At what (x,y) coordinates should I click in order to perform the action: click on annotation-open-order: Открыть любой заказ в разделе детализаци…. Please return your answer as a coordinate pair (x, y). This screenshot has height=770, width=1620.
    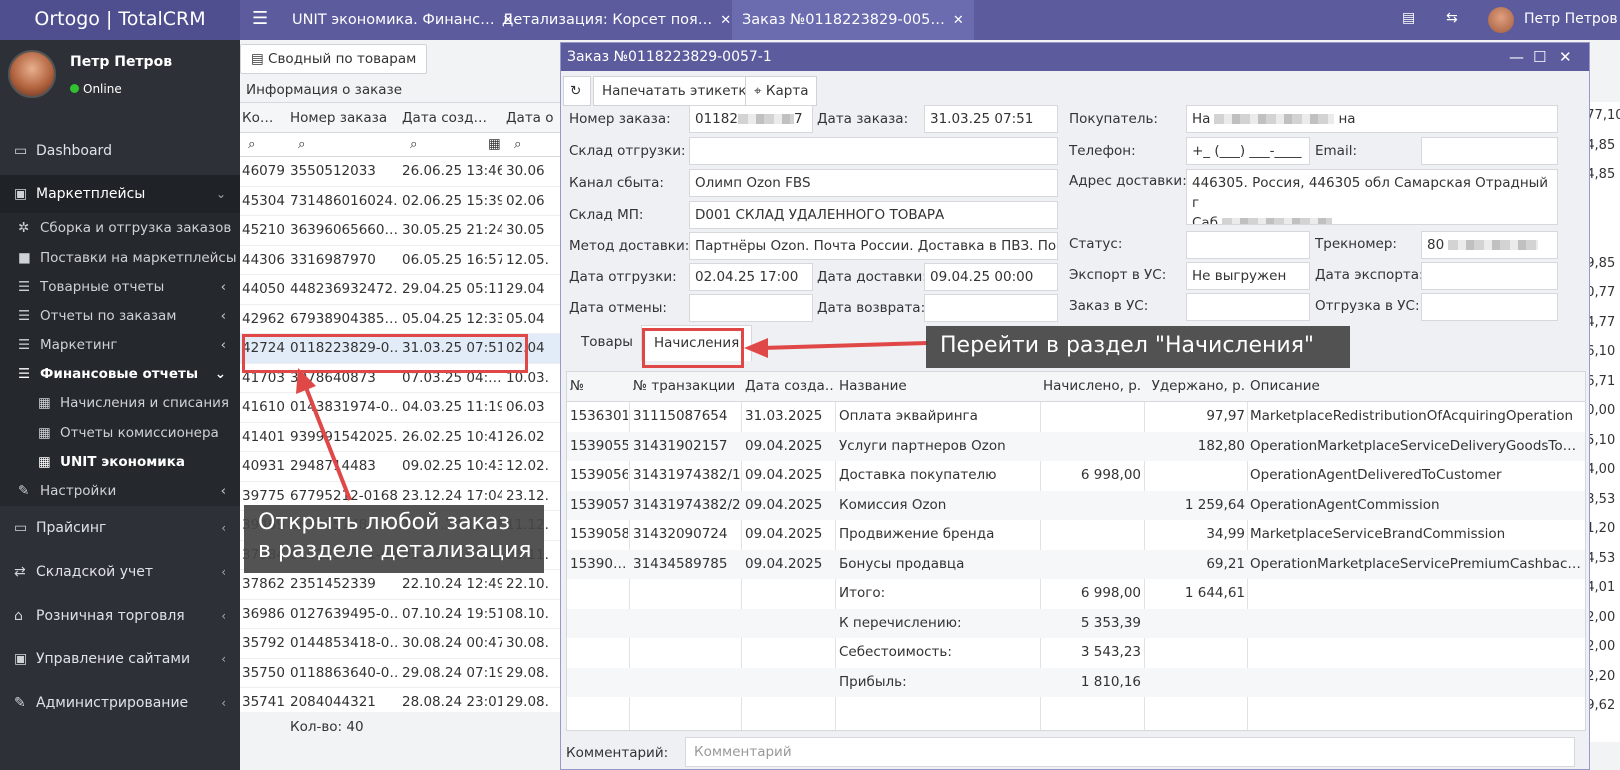
    Looking at the image, I should click on (394, 539).